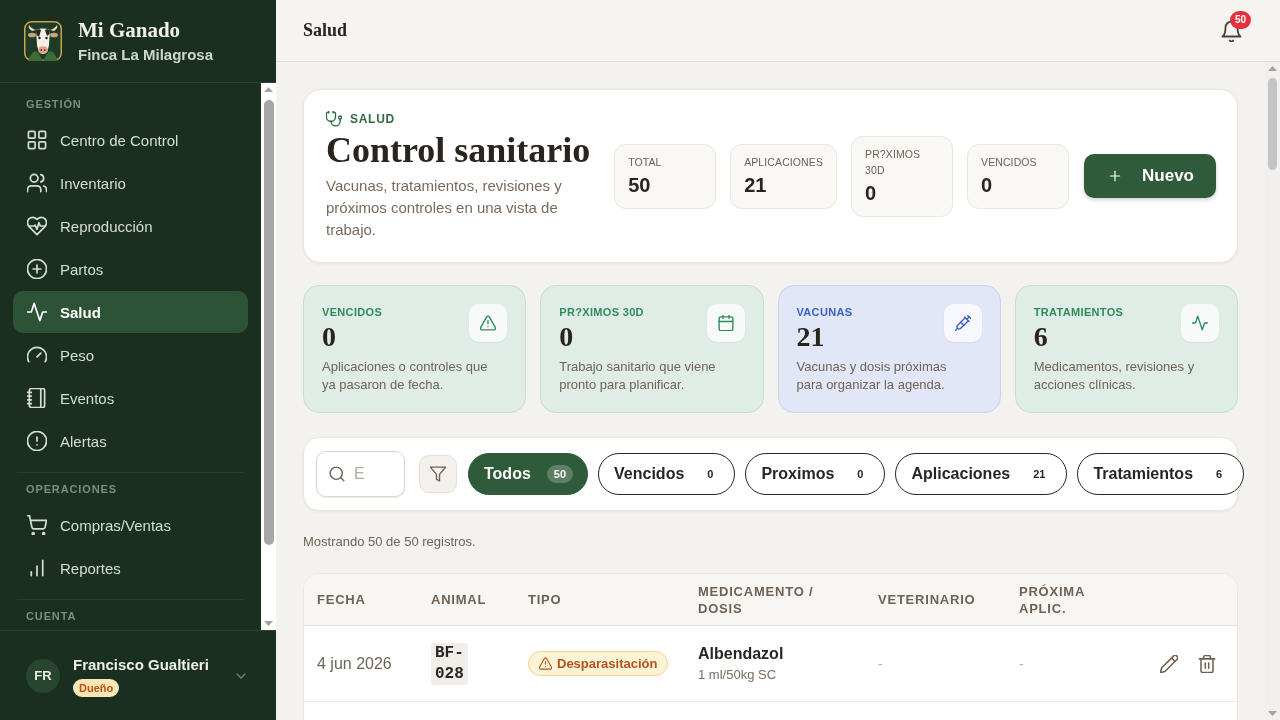 Image resolution: width=1280 pixels, height=720 pixels. Describe the element at coordinates (738, 674) in the screenshot. I see `dose-text: 1 ml/50kg SC` at that location.